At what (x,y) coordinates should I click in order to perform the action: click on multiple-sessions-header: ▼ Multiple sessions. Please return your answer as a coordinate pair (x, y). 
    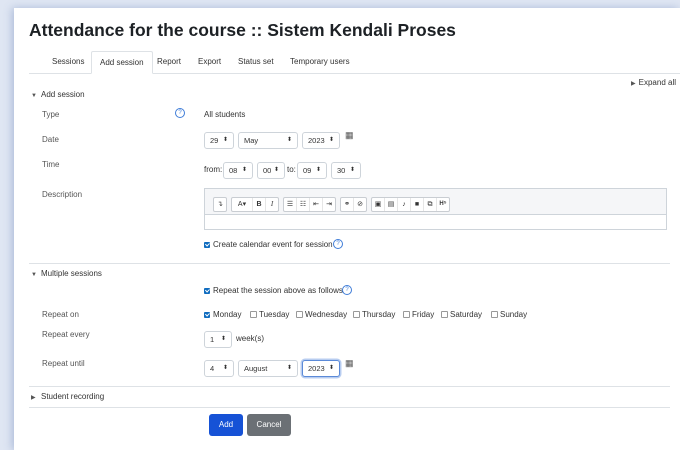
    Looking at the image, I should click on (66, 273).